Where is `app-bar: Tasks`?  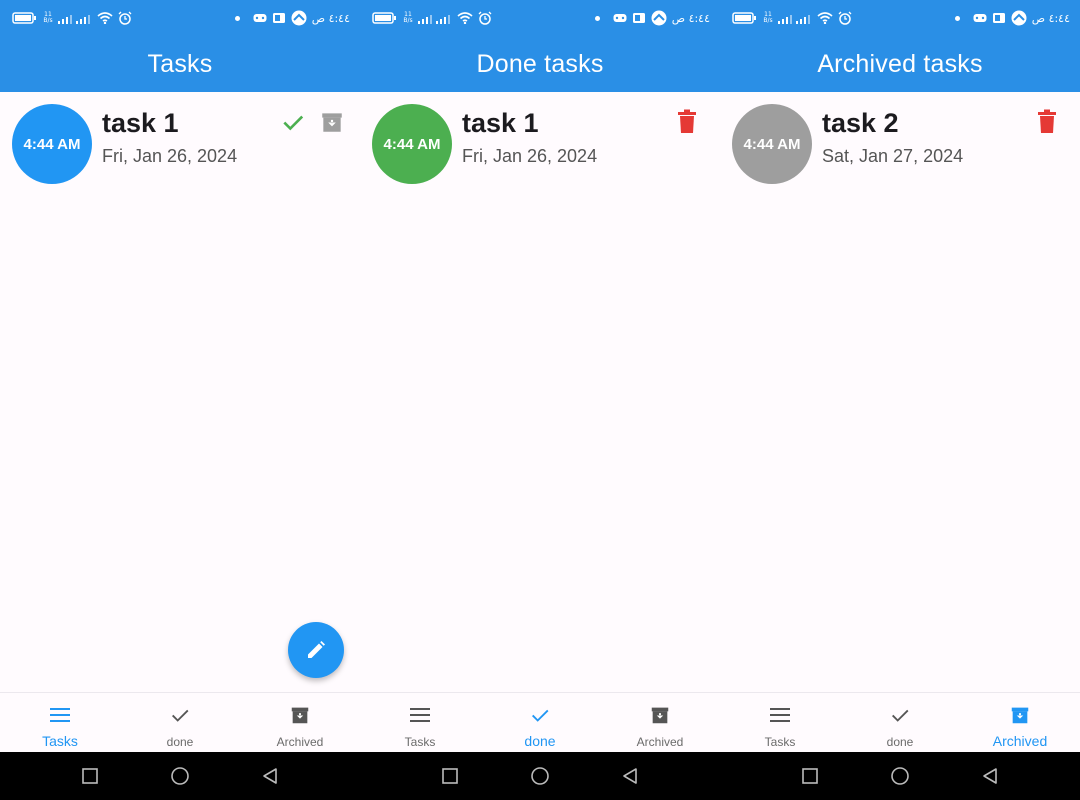 app-bar: Tasks is located at coordinates (180, 64).